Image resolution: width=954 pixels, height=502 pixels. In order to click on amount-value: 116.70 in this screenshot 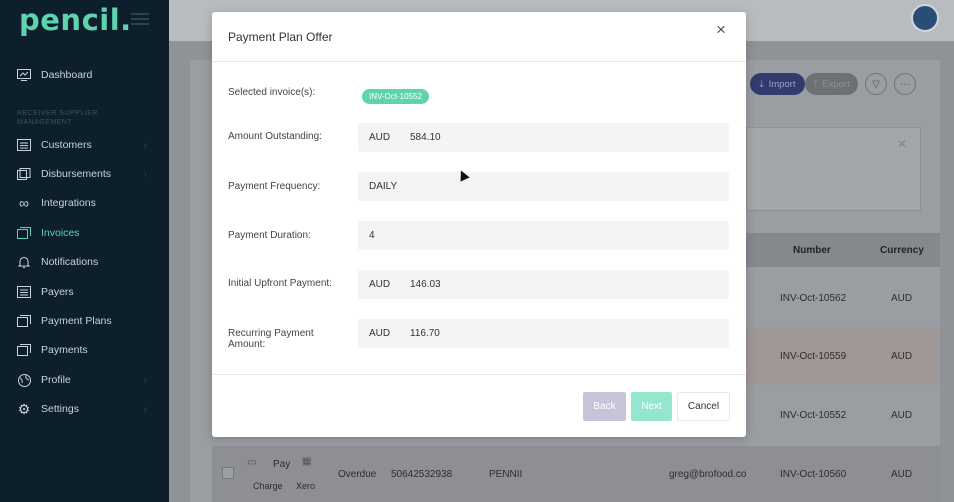, I will do `click(425, 333)`.